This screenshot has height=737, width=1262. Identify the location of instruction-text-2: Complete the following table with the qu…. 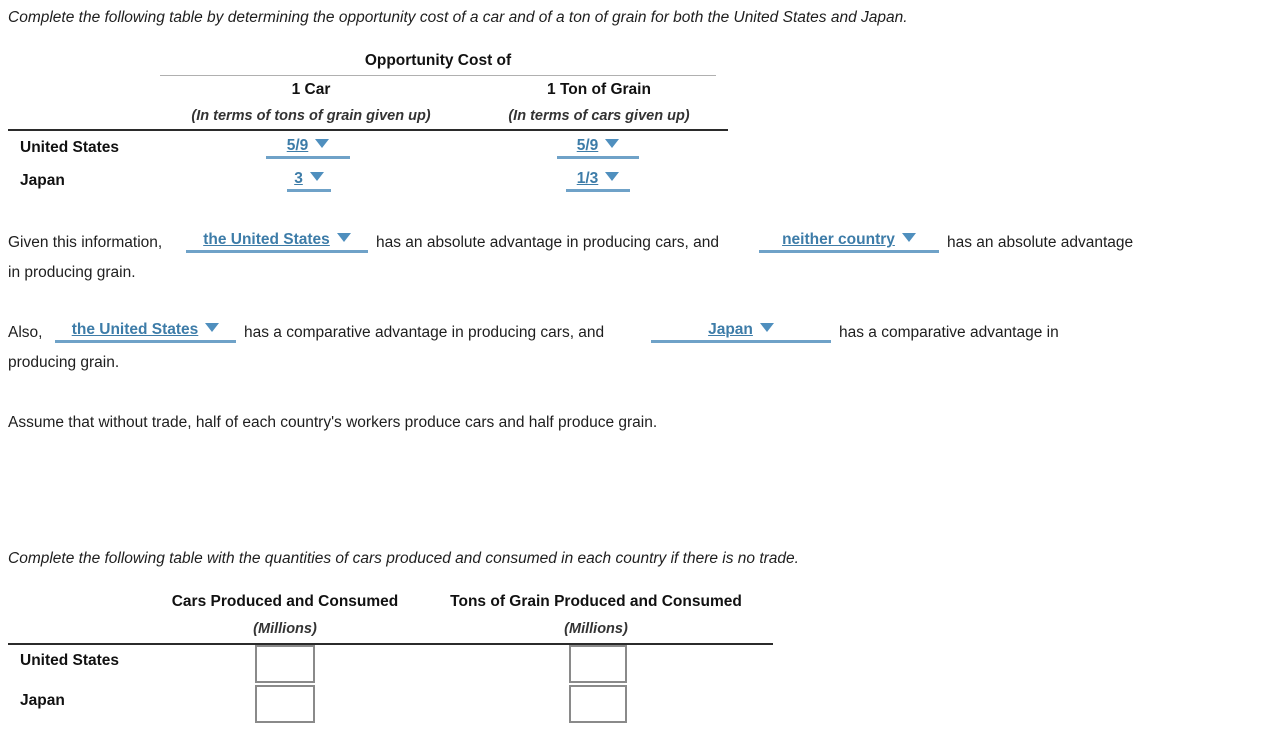
(403, 558).